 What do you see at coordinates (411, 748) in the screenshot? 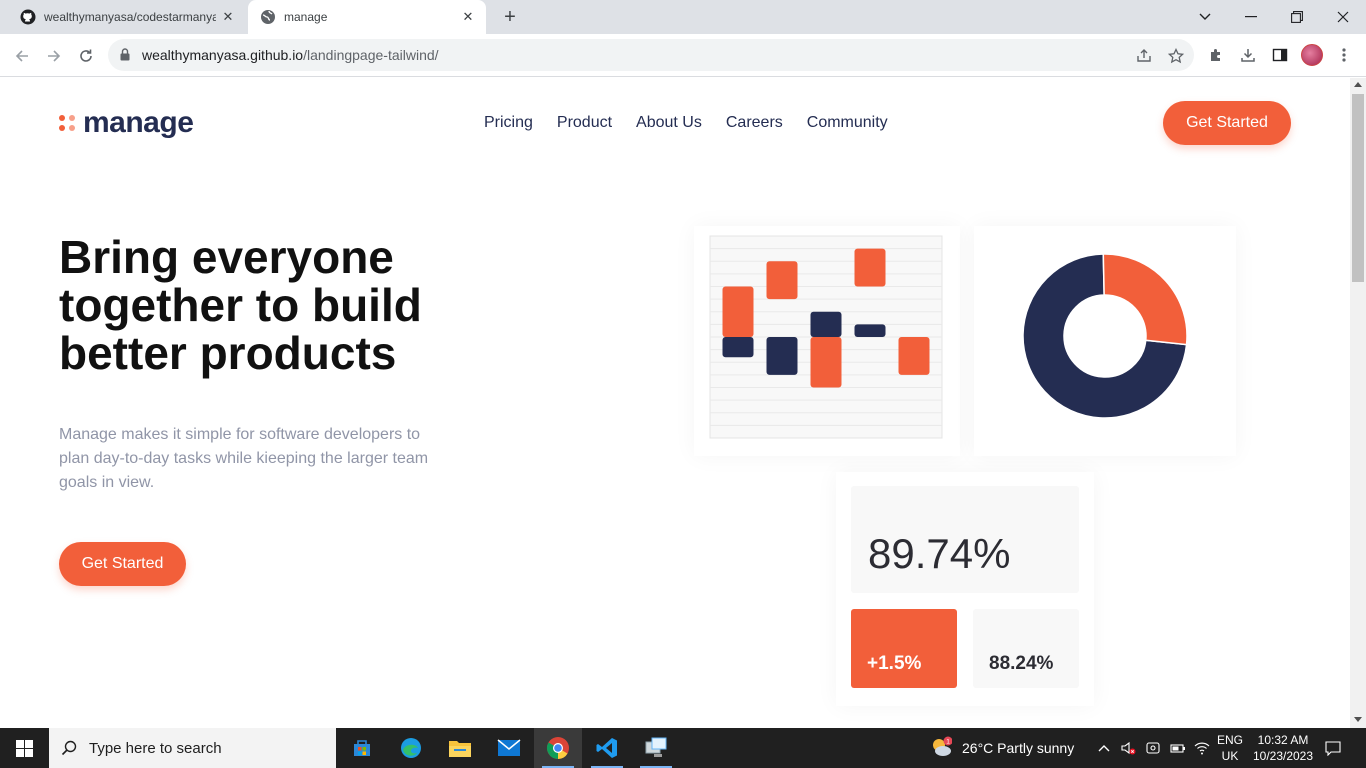
I see `edge-browser-icon` at bounding box center [411, 748].